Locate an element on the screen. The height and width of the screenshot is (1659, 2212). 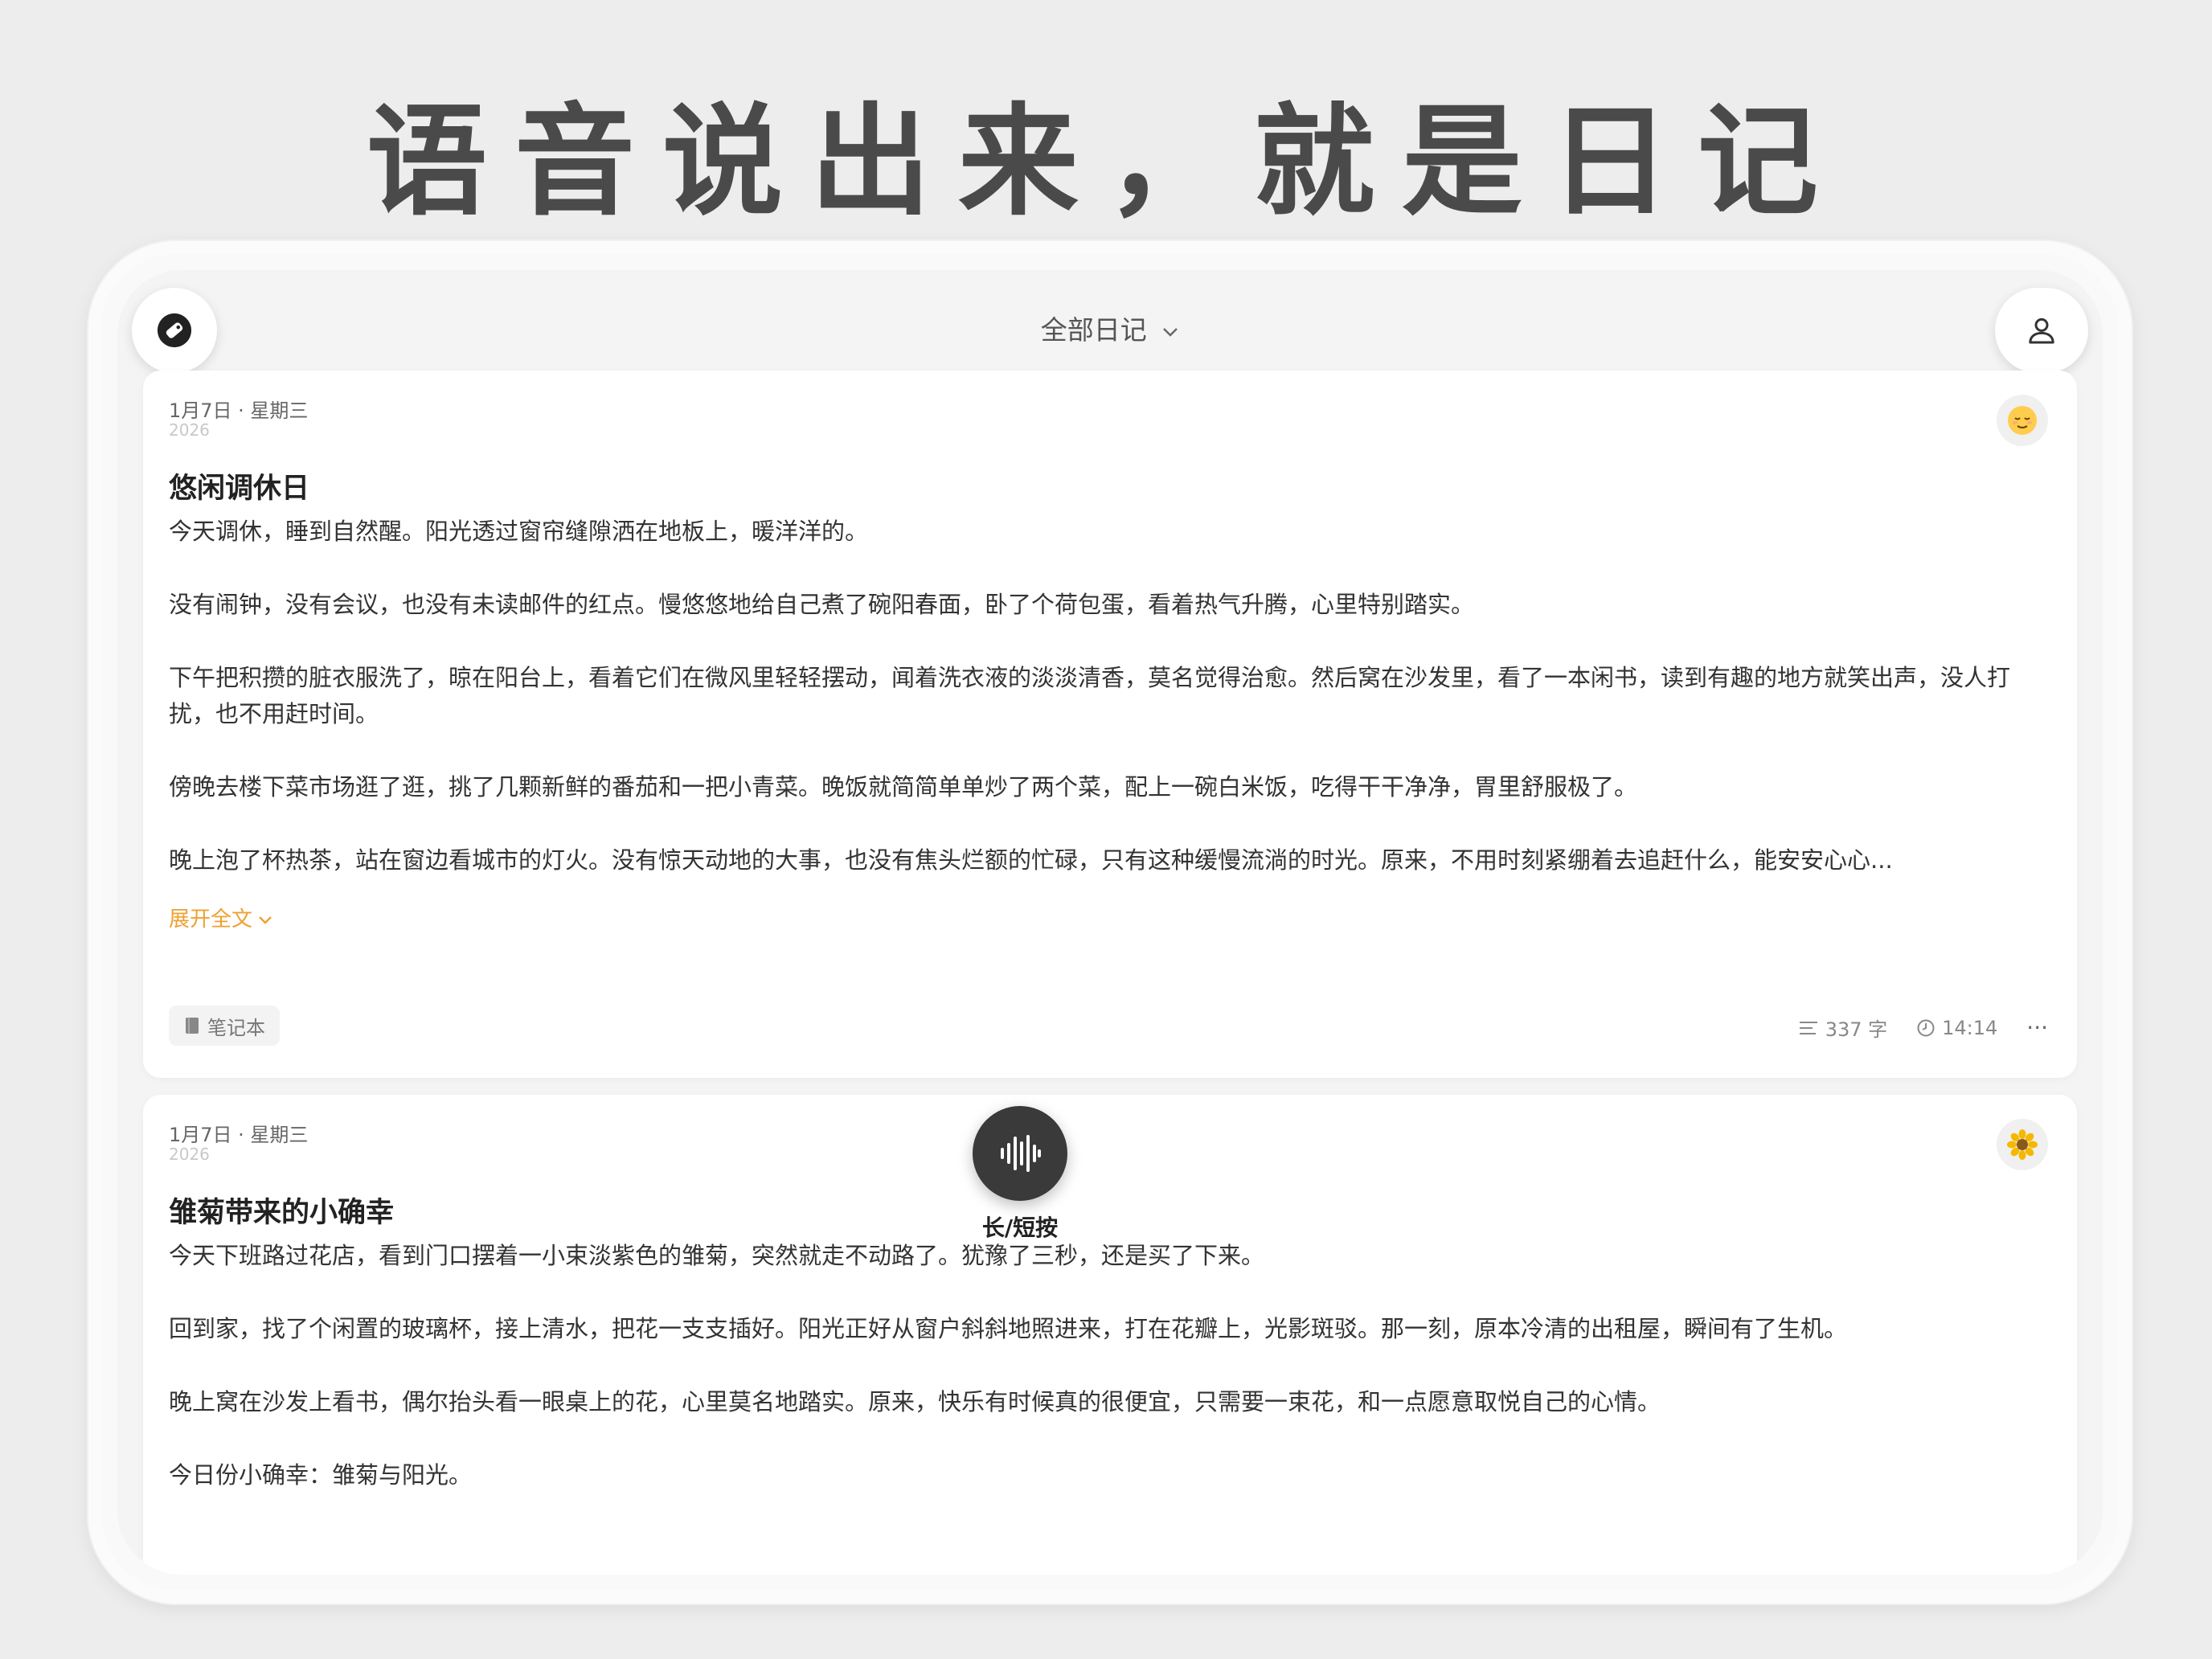
entry-title: 悠闲调休日 is located at coordinates (239, 489).